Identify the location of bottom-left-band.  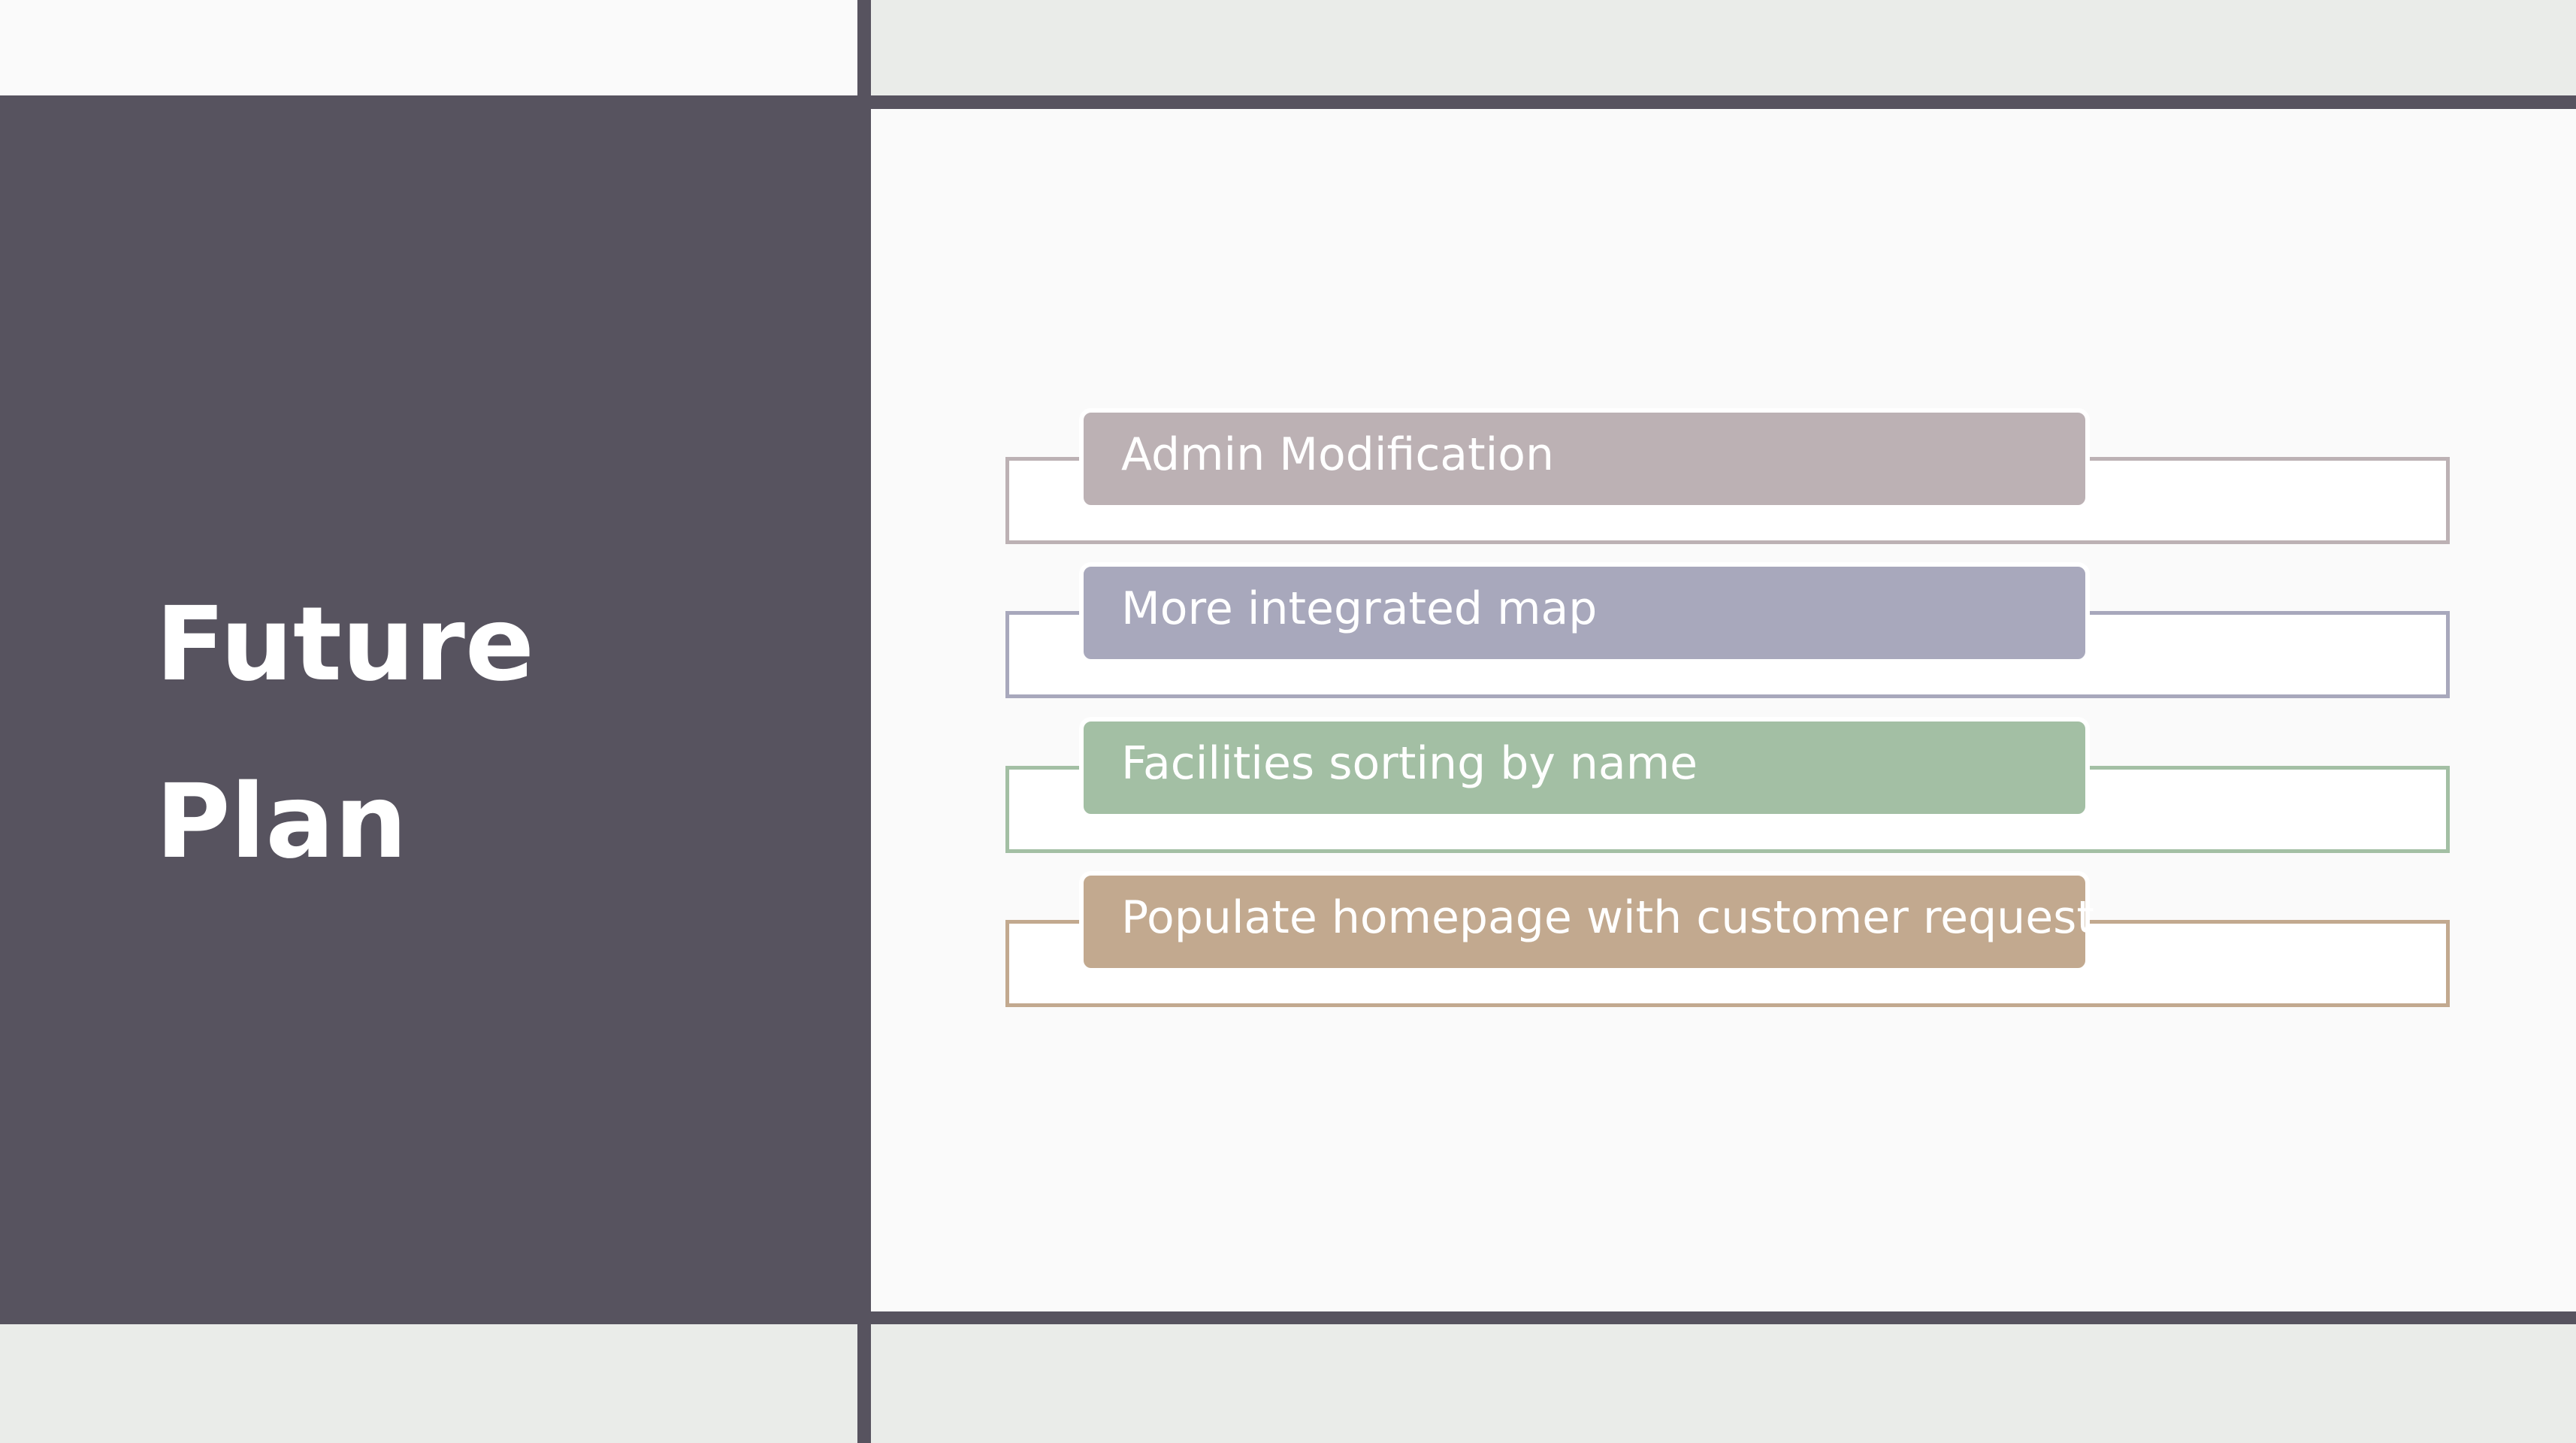
(429, 1384).